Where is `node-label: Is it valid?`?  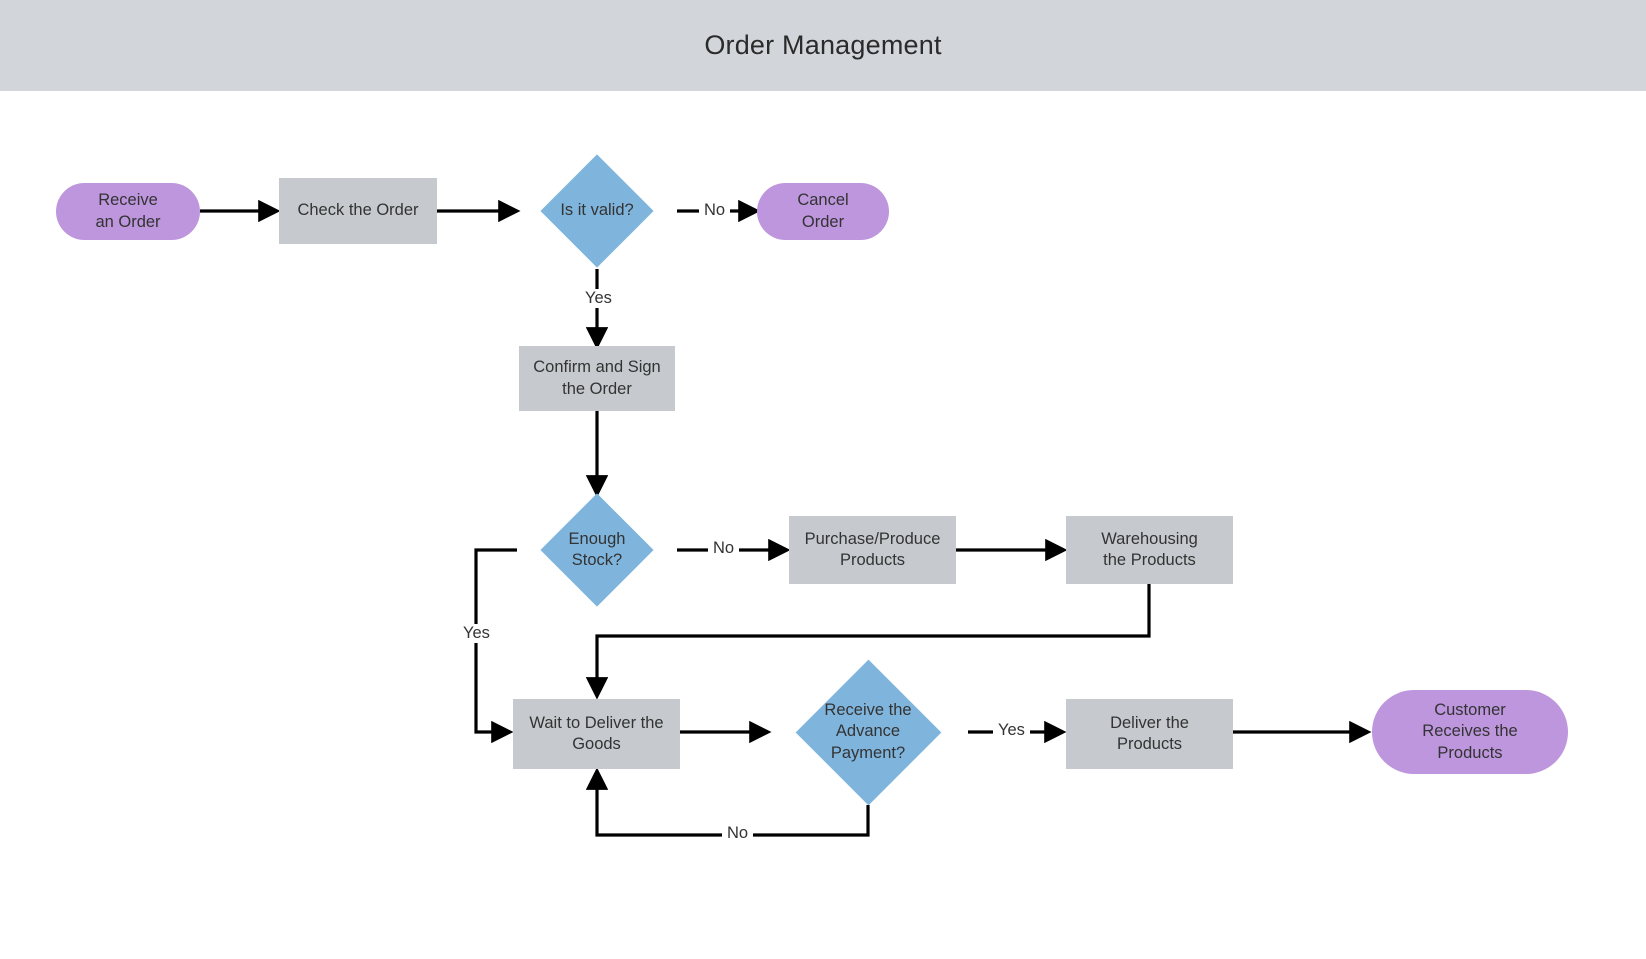
node-label: Is it valid? is located at coordinates (597, 210).